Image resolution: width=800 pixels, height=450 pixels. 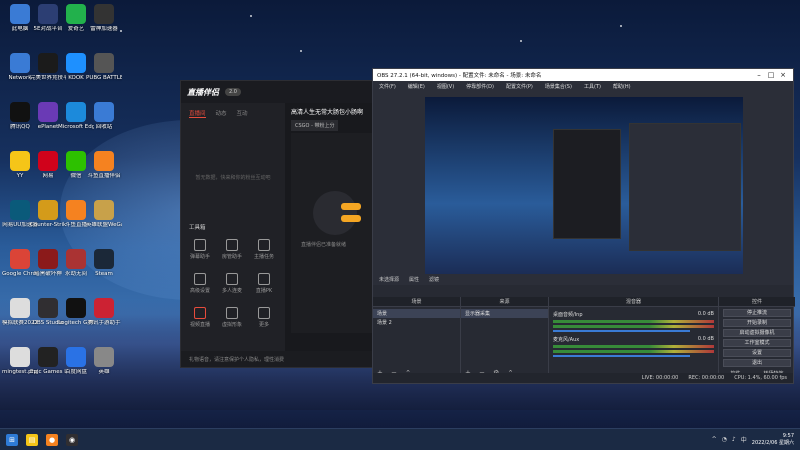 I want to click on game-label: CSGO - 带粉上分, so click(x=315, y=125).